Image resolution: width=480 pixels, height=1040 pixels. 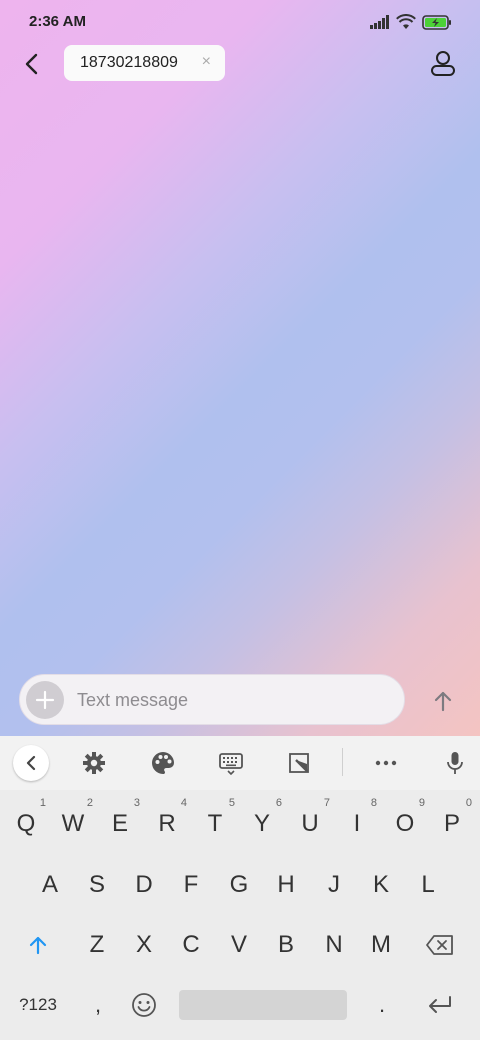 What do you see at coordinates (239, 885) in the screenshot?
I see `key-g: G` at bounding box center [239, 885].